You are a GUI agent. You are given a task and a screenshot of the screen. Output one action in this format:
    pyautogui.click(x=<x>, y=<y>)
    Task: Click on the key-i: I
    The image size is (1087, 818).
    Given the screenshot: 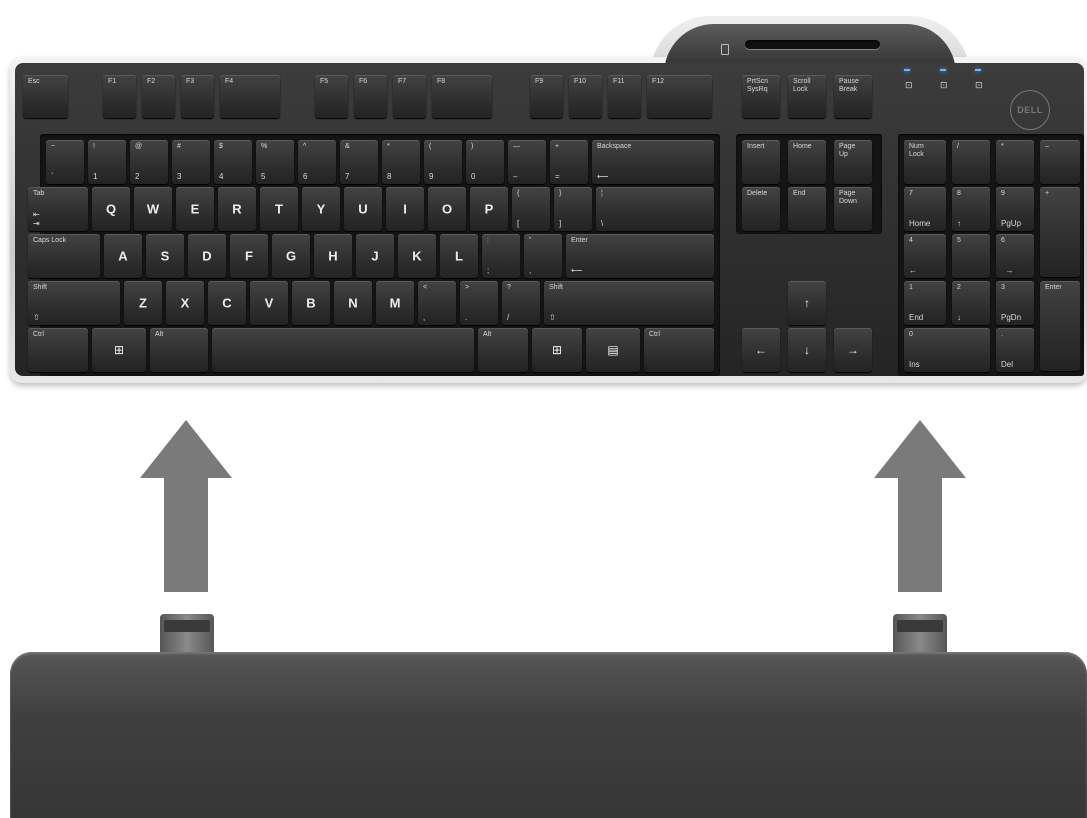 What is the action you would take?
    pyautogui.click(x=405, y=209)
    